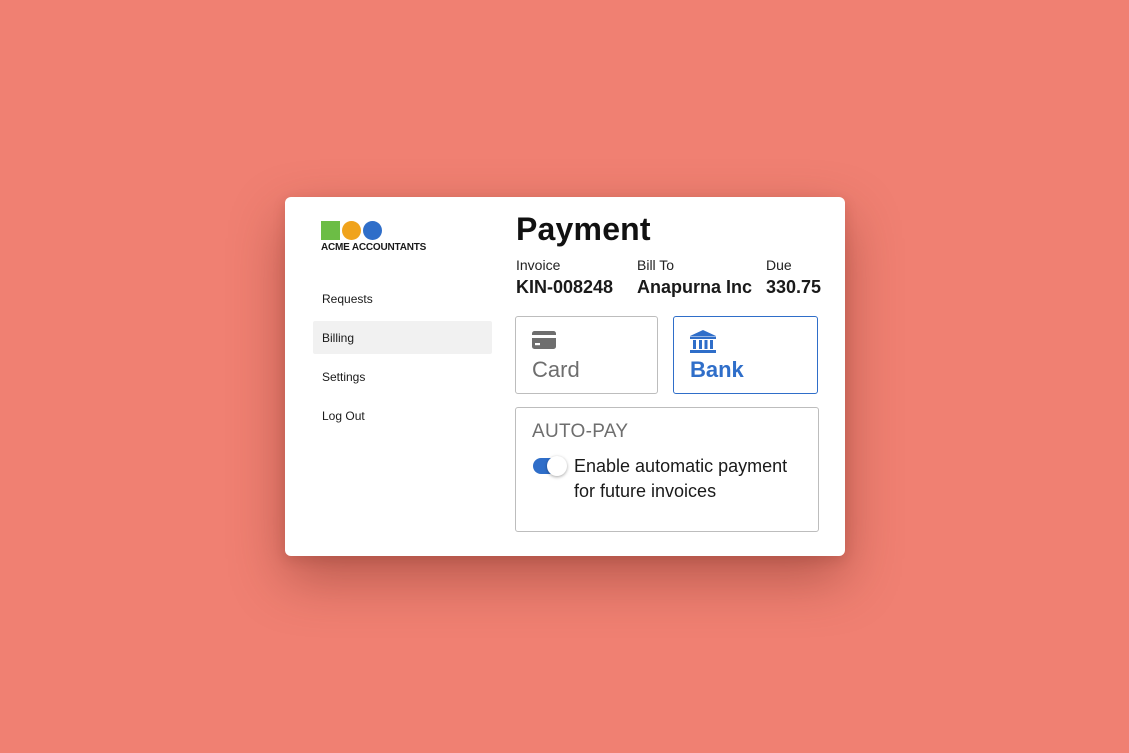 This screenshot has width=1129, height=753. What do you see at coordinates (703, 342) in the screenshot?
I see `bank-icon` at bounding box center [703, 342].